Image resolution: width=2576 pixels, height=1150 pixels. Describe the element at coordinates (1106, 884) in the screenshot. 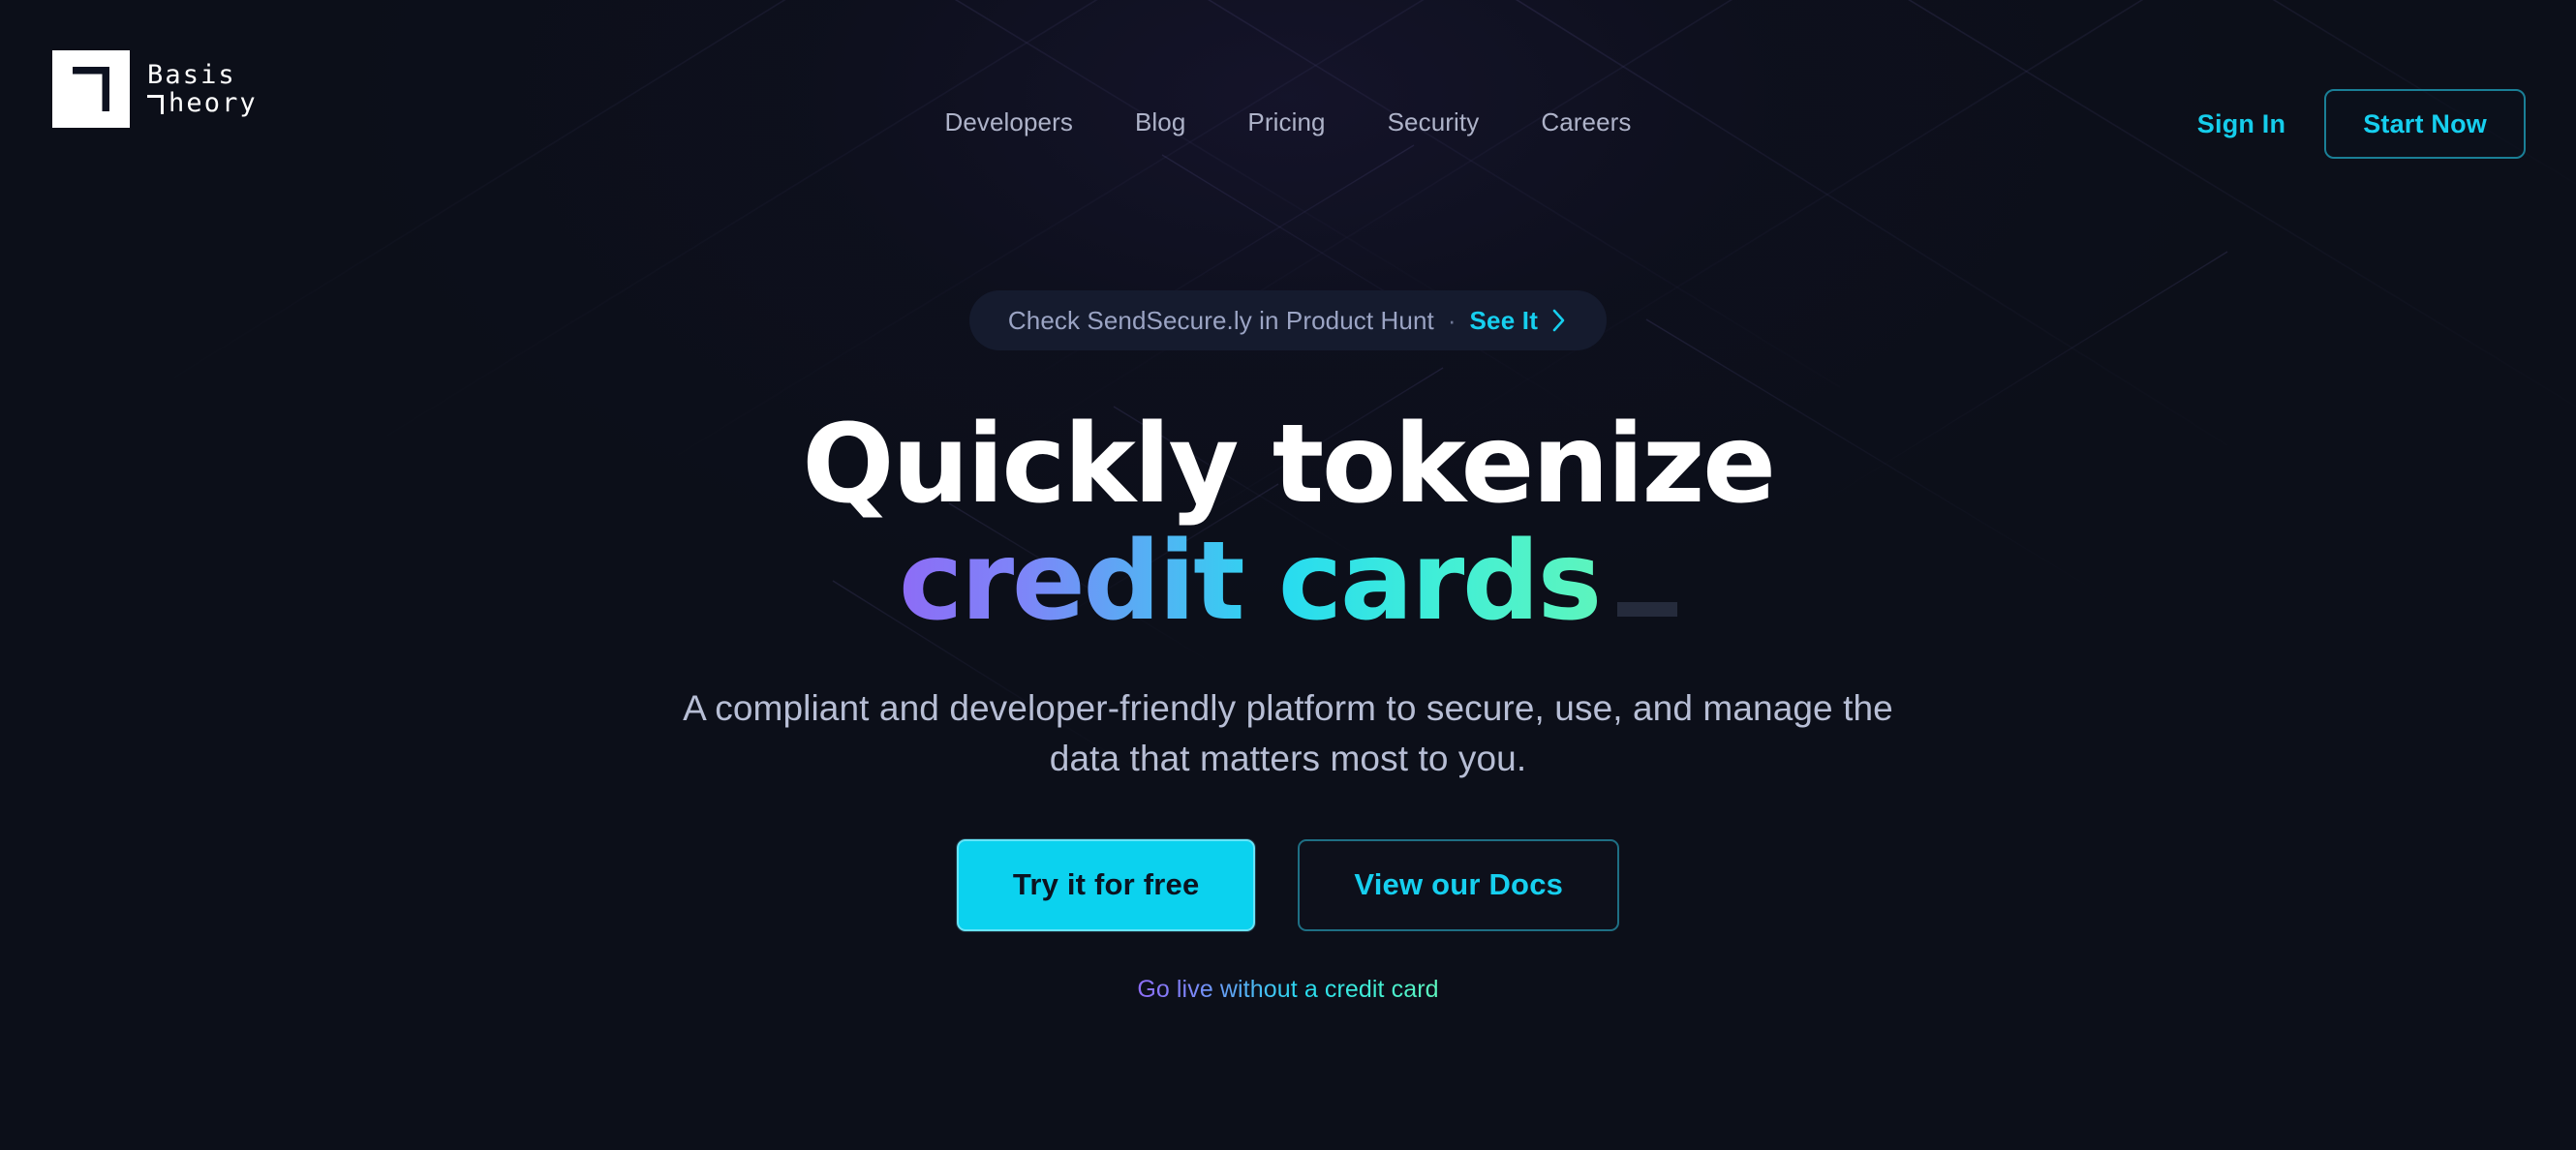

I see `try-it-for-free-button: Try it for free` at that location.